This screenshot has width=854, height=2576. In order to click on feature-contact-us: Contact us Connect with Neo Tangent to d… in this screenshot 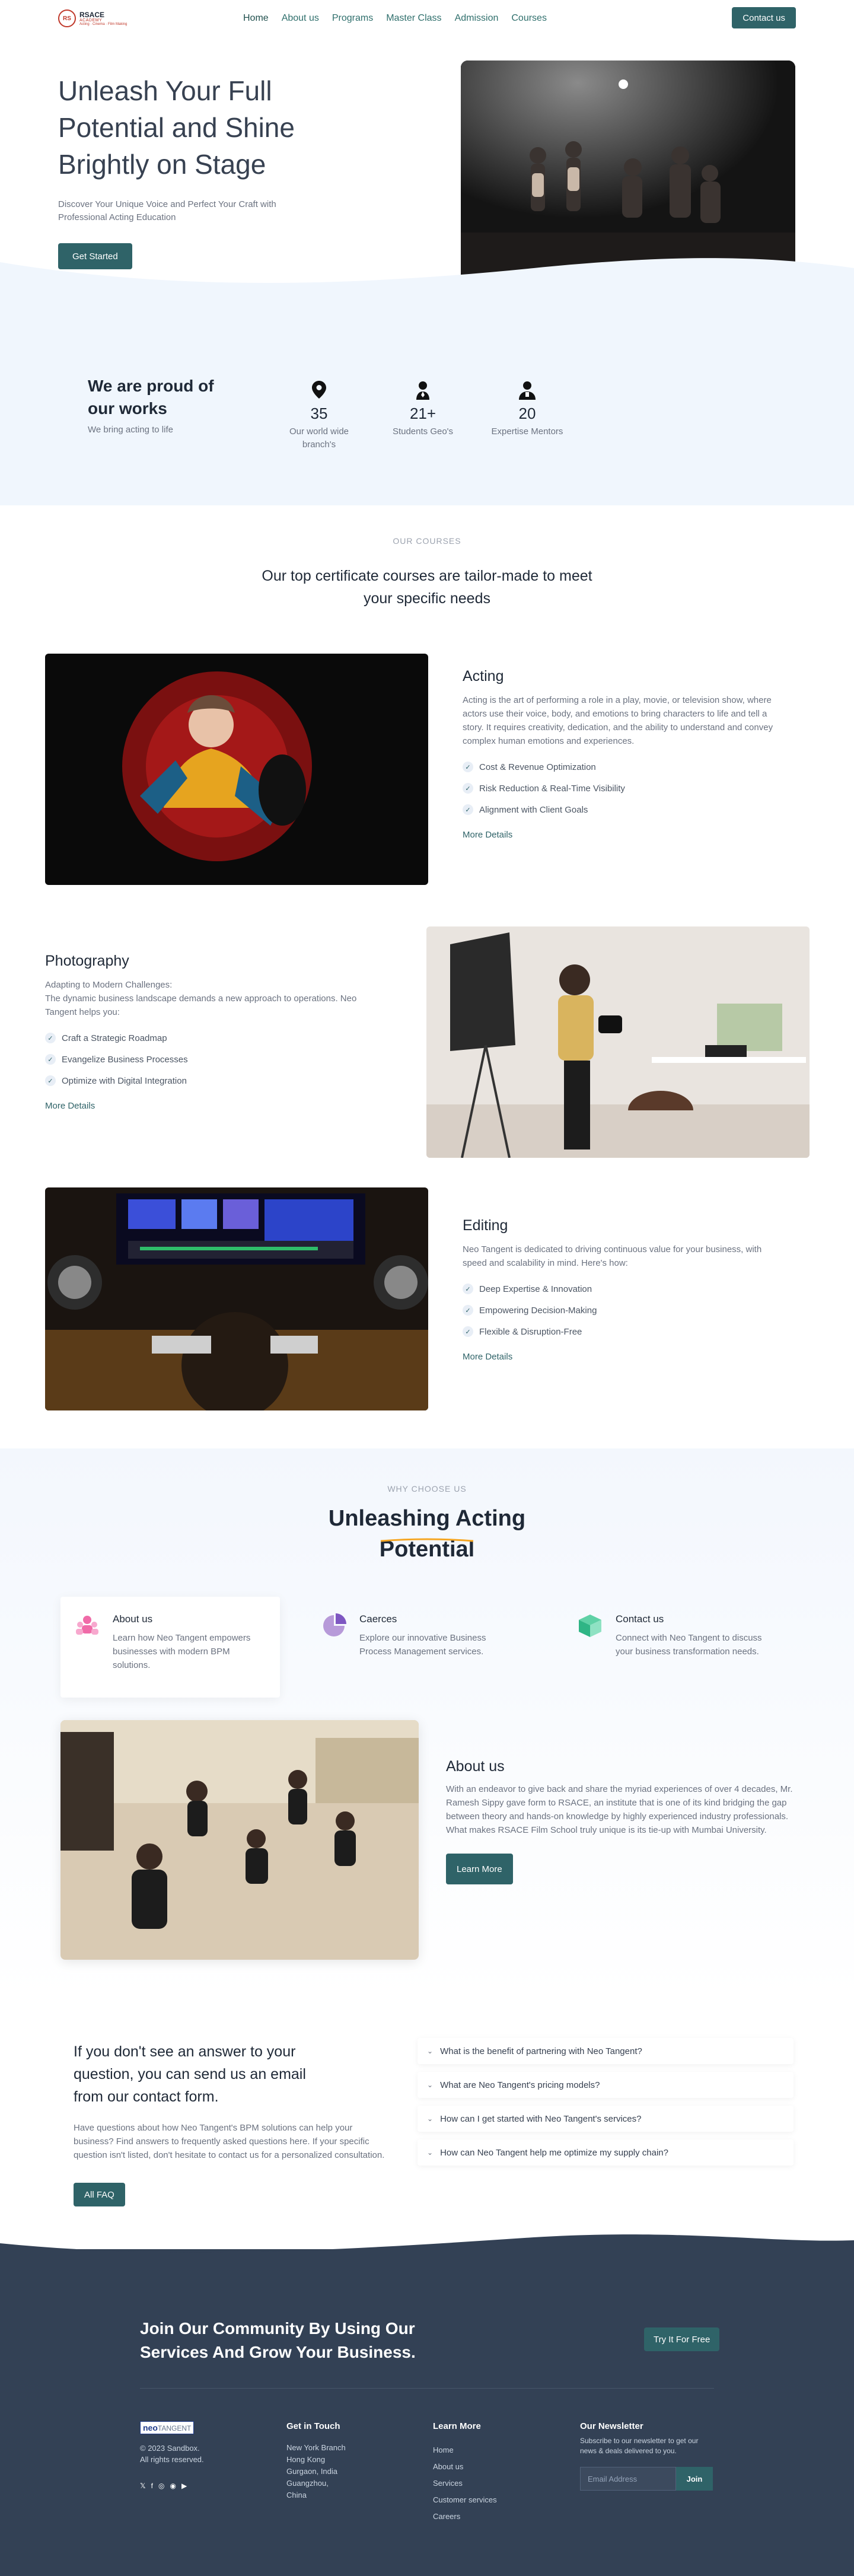, I will do `click(673, 1647)`.